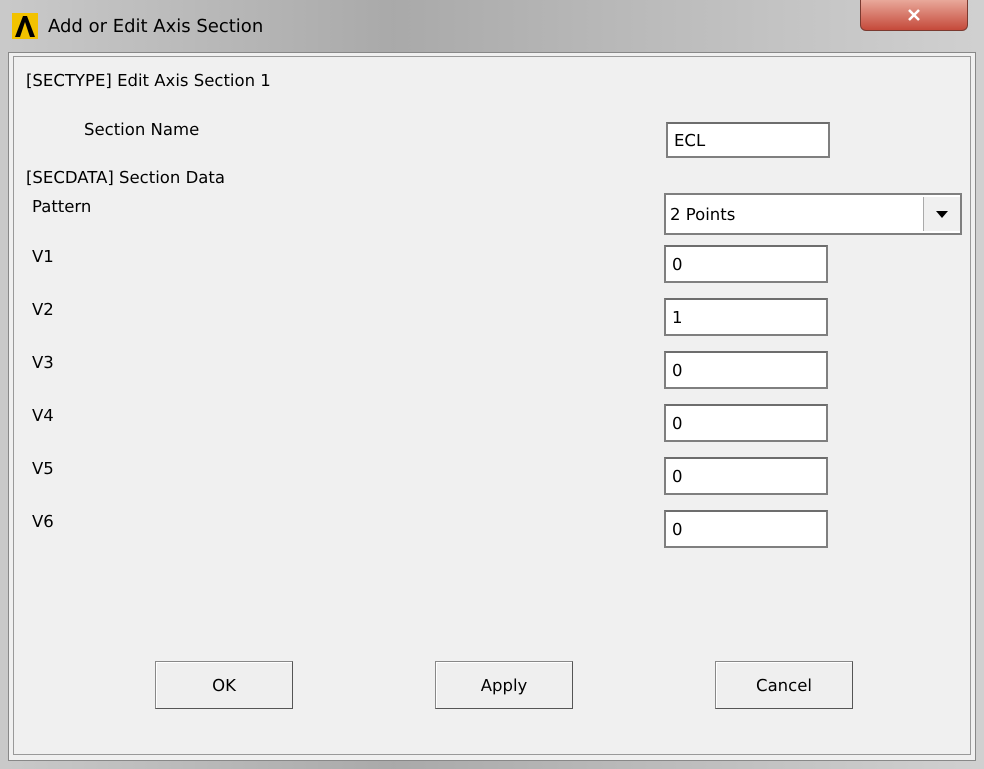 The height and width of the screenshot is (769, 984). What do you see at coordinates (746, 317) in the screenshot?
I see `value-field: 1` at bounding box center [746, 317].